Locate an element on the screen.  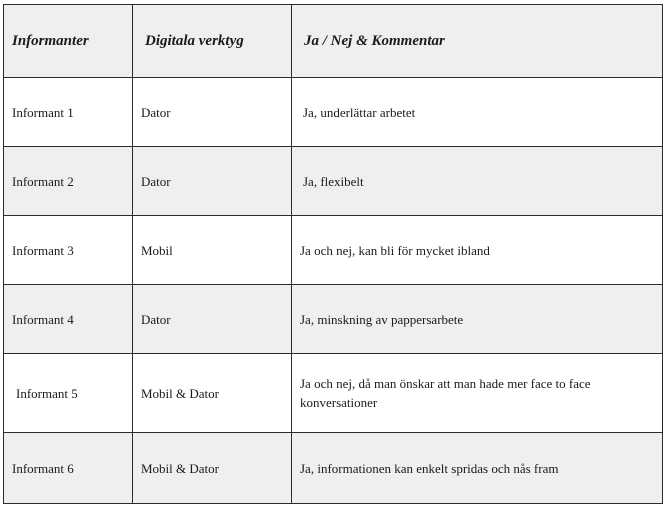
informant-cell: Informant 1 is located at coordinates (68, 112).